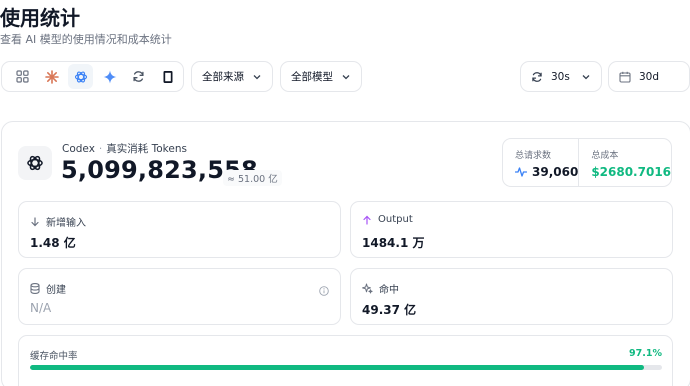  Describe the element at coordinates (395, 219) in the screenshot. I see `output-label: Output` at that location.